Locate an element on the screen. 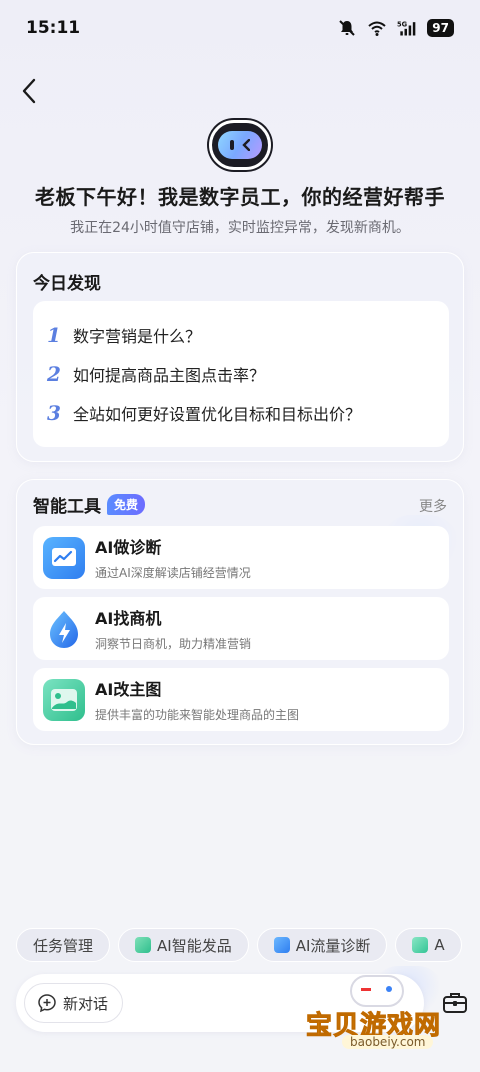  status-time: 15:11 is located at coordinates (53, 28).